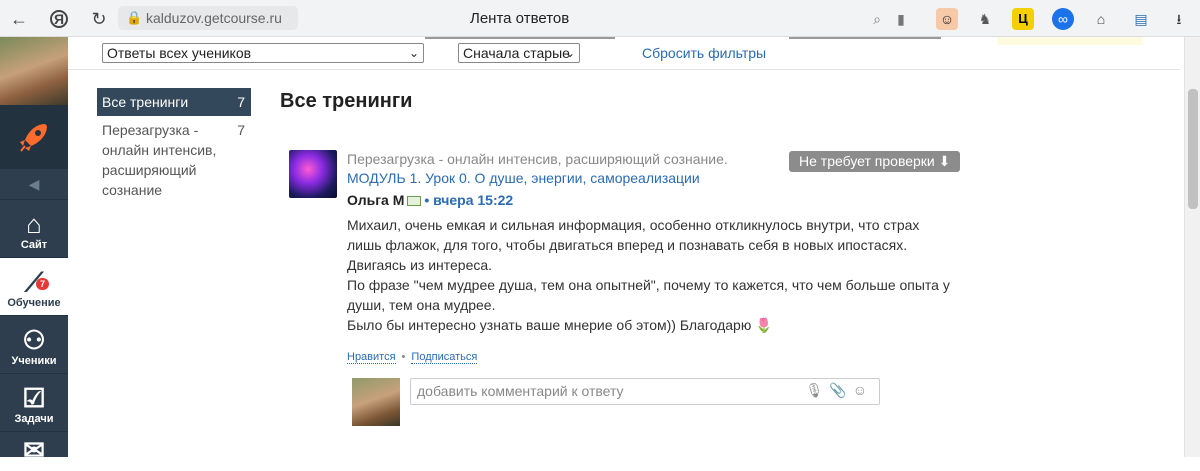 The width and height of the screenshot is (1200, 471). What do you see at coordinates (346, 101) in the screenshot?
I see `page-title: Все тренинги` at bounding box center [346, 101].